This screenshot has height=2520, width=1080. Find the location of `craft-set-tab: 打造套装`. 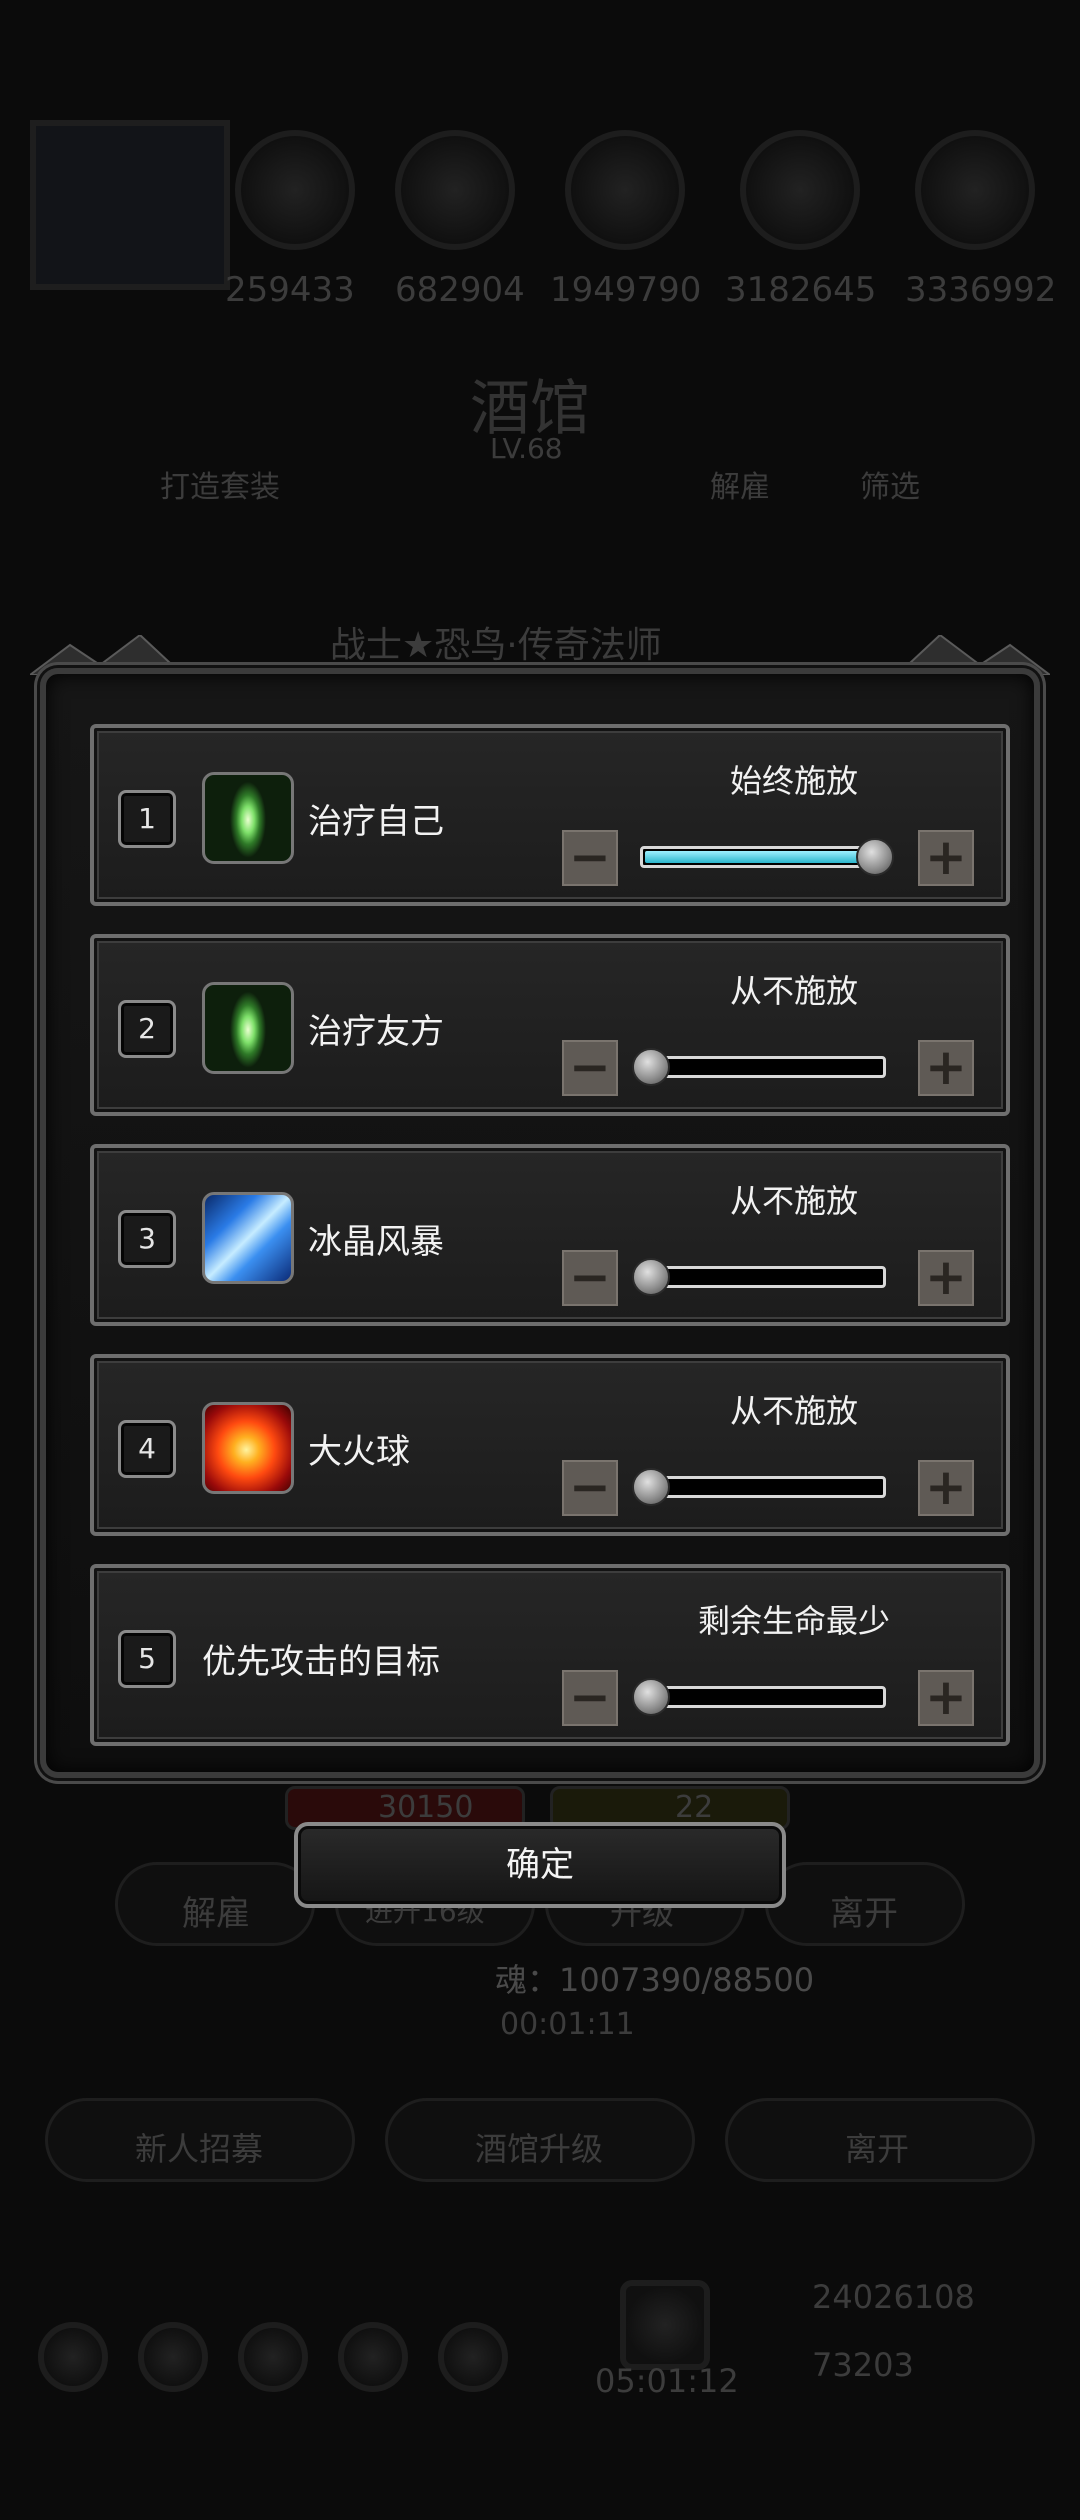

craft-set-tab: 打造套装 is located at coordinates (220, 487).